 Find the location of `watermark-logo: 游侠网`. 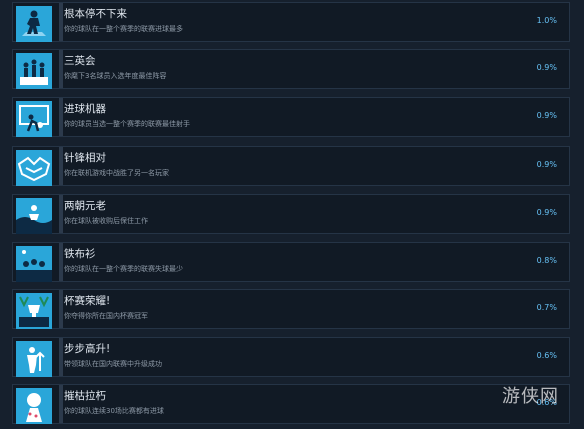

watermark-logo: 游侠网 is located at coordinates (530, 396).